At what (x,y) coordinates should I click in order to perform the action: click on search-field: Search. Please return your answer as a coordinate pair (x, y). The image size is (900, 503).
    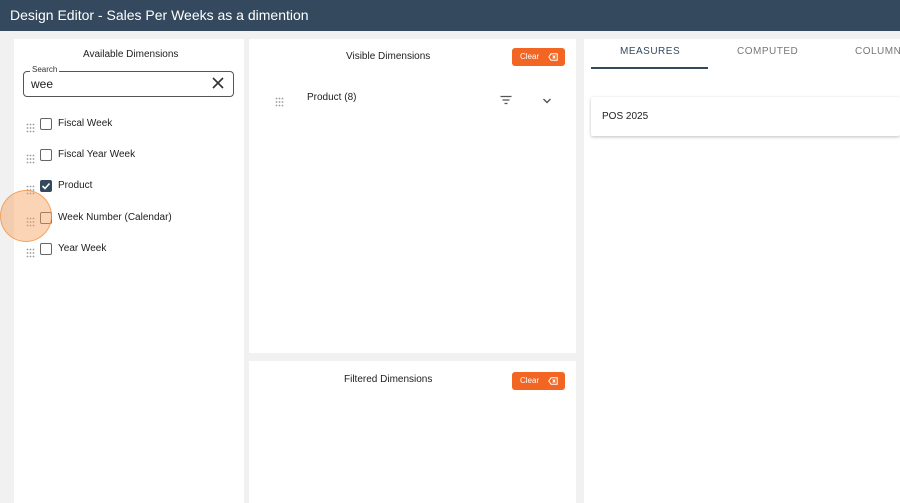
    Looking at the image, I should click on (128, 81).